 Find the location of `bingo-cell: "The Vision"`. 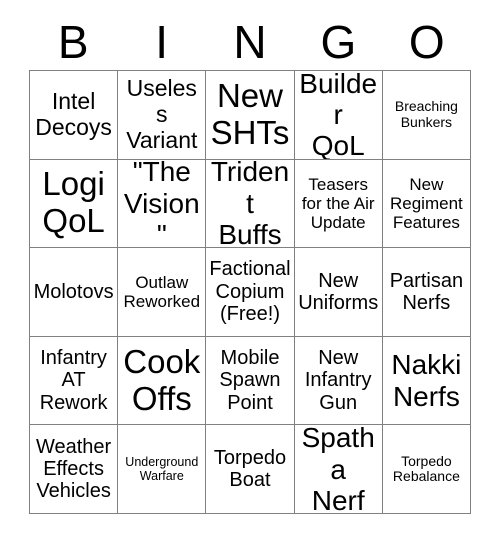

bingo-cell: "The Vision" is located at coordinates (162, 204).